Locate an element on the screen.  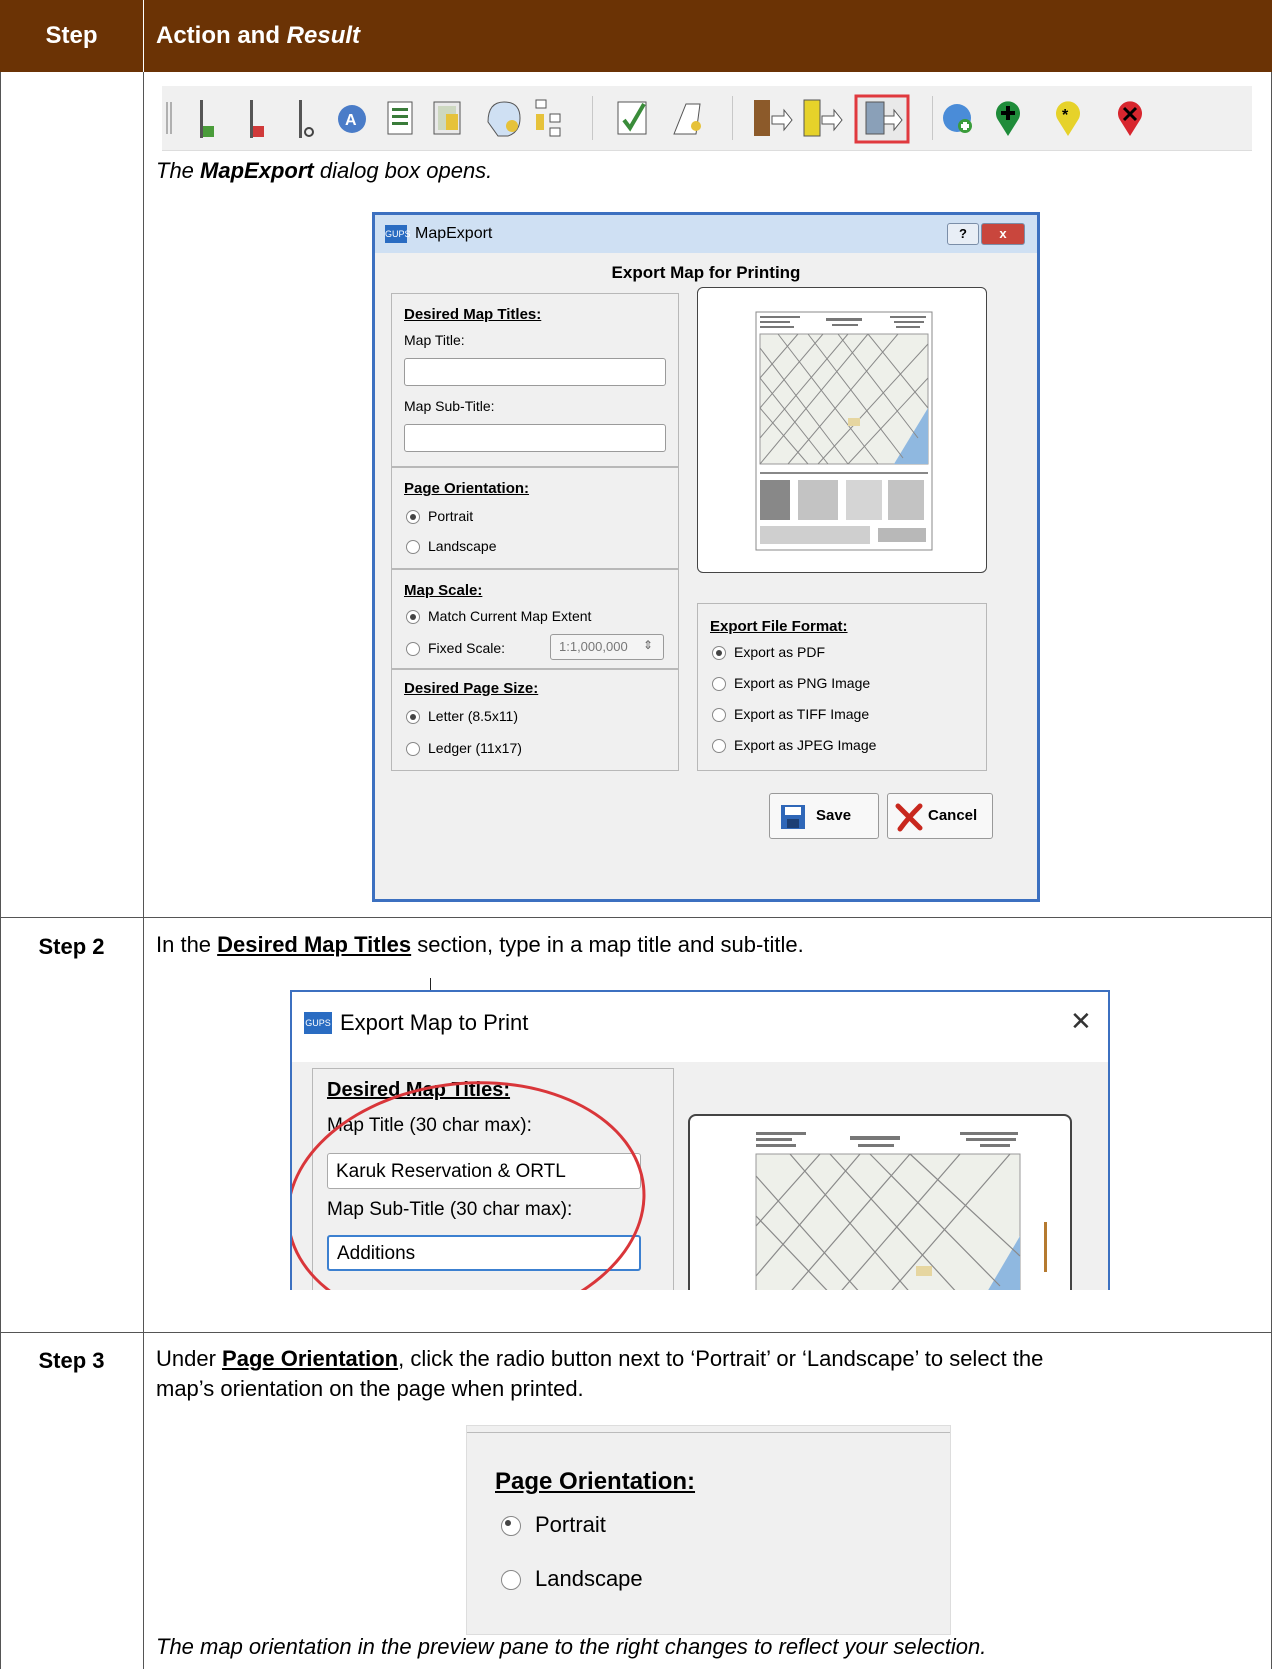
jpeg-label: Export as JPEG Image is located at coordinates (805, 745).